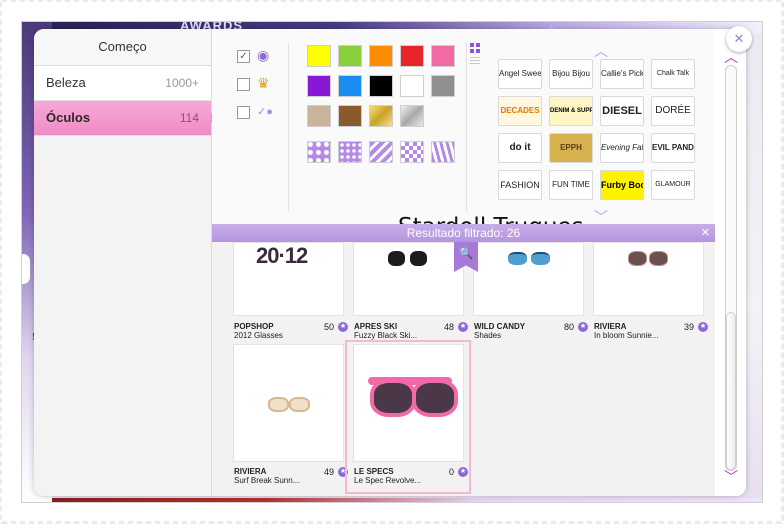 Image resolution: width=784 pixels, height=524 pixels. I want to click on brand-logo: GLAMOUR, so click(673, 185).